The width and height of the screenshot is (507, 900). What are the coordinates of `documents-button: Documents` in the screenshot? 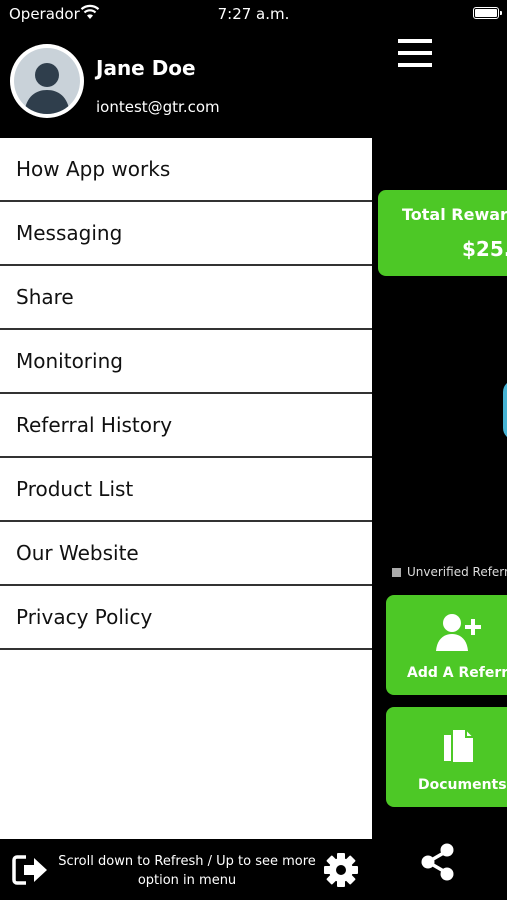 It's located at (446, 757).